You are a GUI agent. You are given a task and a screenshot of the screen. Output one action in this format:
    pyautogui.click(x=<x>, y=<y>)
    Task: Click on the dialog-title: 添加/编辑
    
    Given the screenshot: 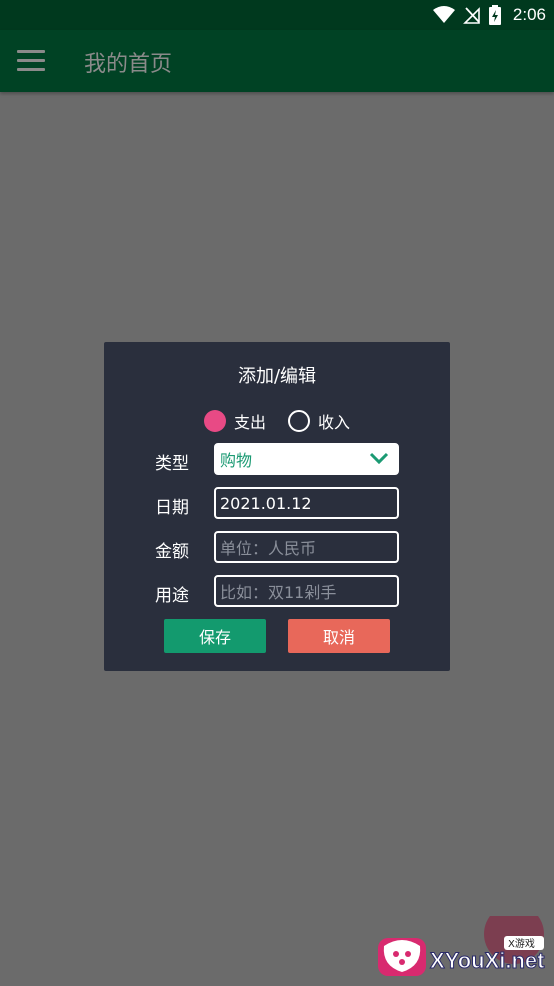 What is the action you would take?
    pyautogui.click(x=277, y=376)
    